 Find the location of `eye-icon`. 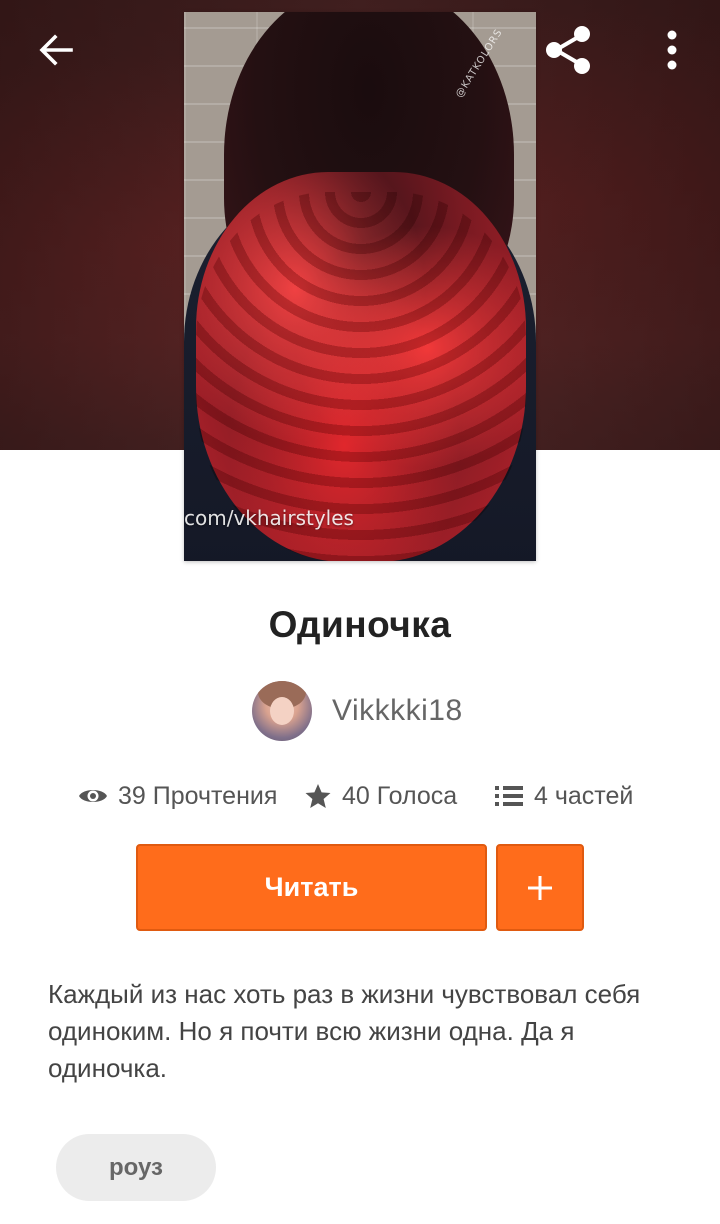

eye-icon is located at coordinates (93, 796).